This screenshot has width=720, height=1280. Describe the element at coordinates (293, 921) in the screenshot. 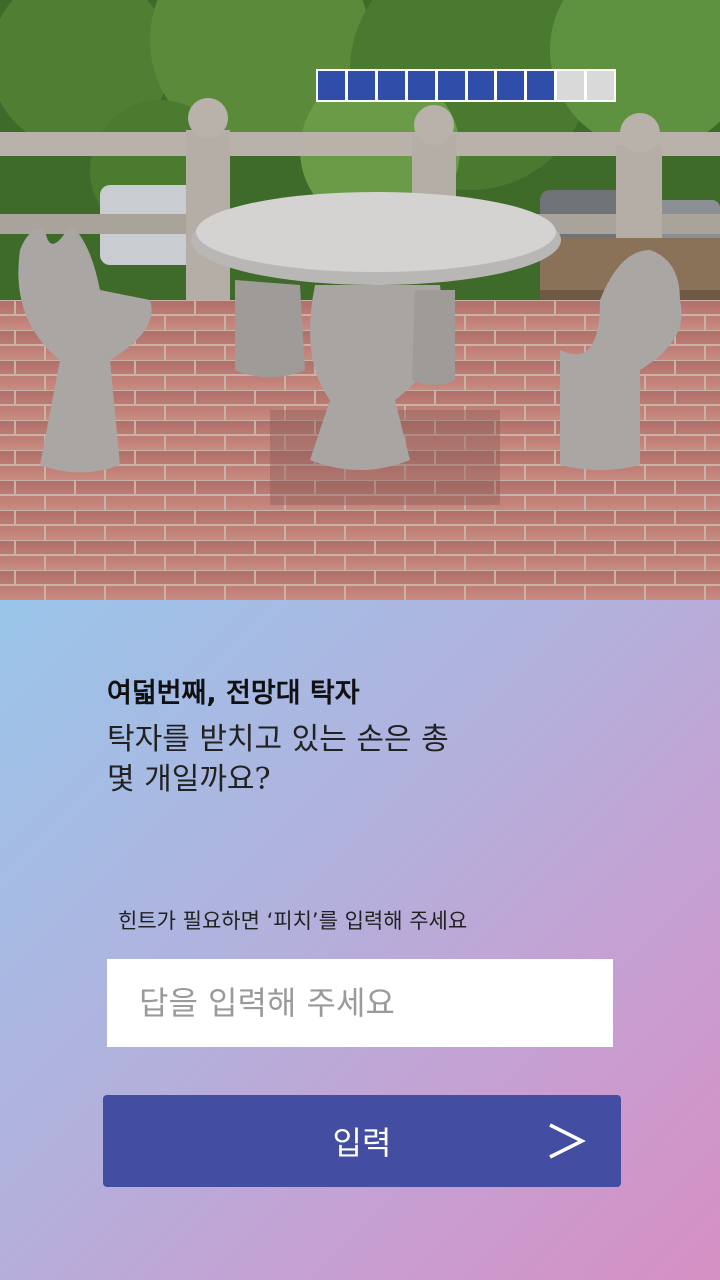

I see `hint-text: 힌트가 필요하면 ‘피치’를 입력해 주세요` at that location.